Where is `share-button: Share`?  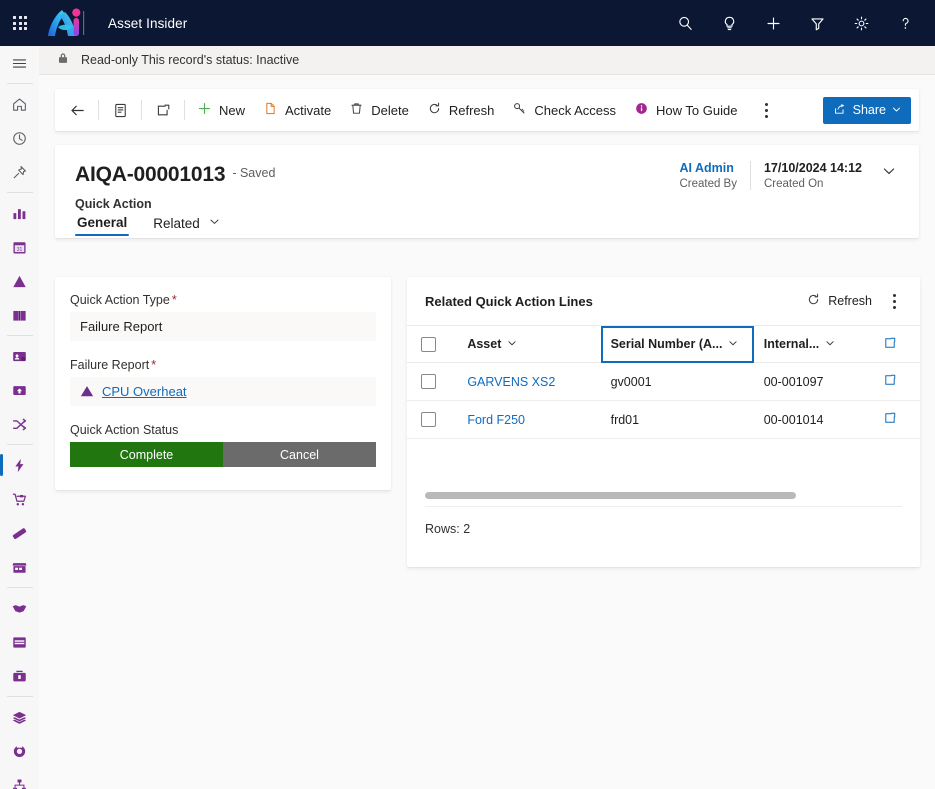 share-button: Share is located at coordinates (866, 110).